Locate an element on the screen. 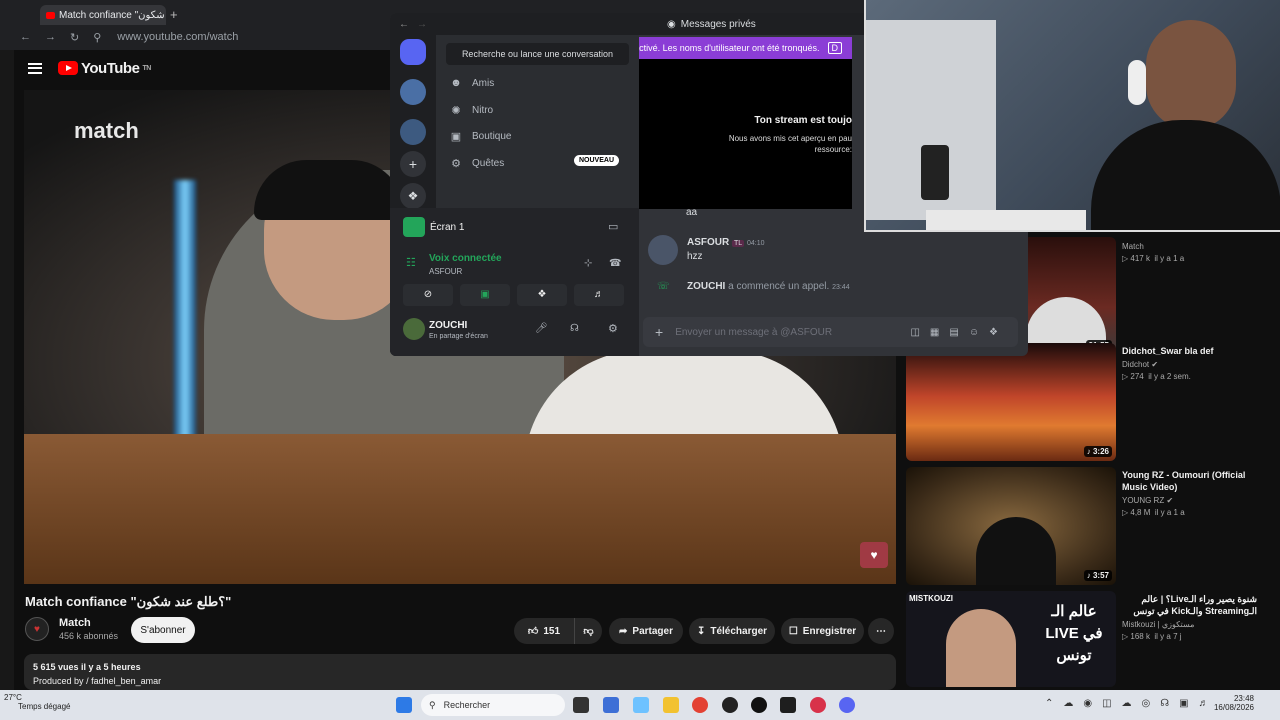 Image resolution: width=1280 pixels, height=720 pixels. address-bar: ← → ↻ ⚲ www.youtube.com/watch is located at coordinates (129, 37).